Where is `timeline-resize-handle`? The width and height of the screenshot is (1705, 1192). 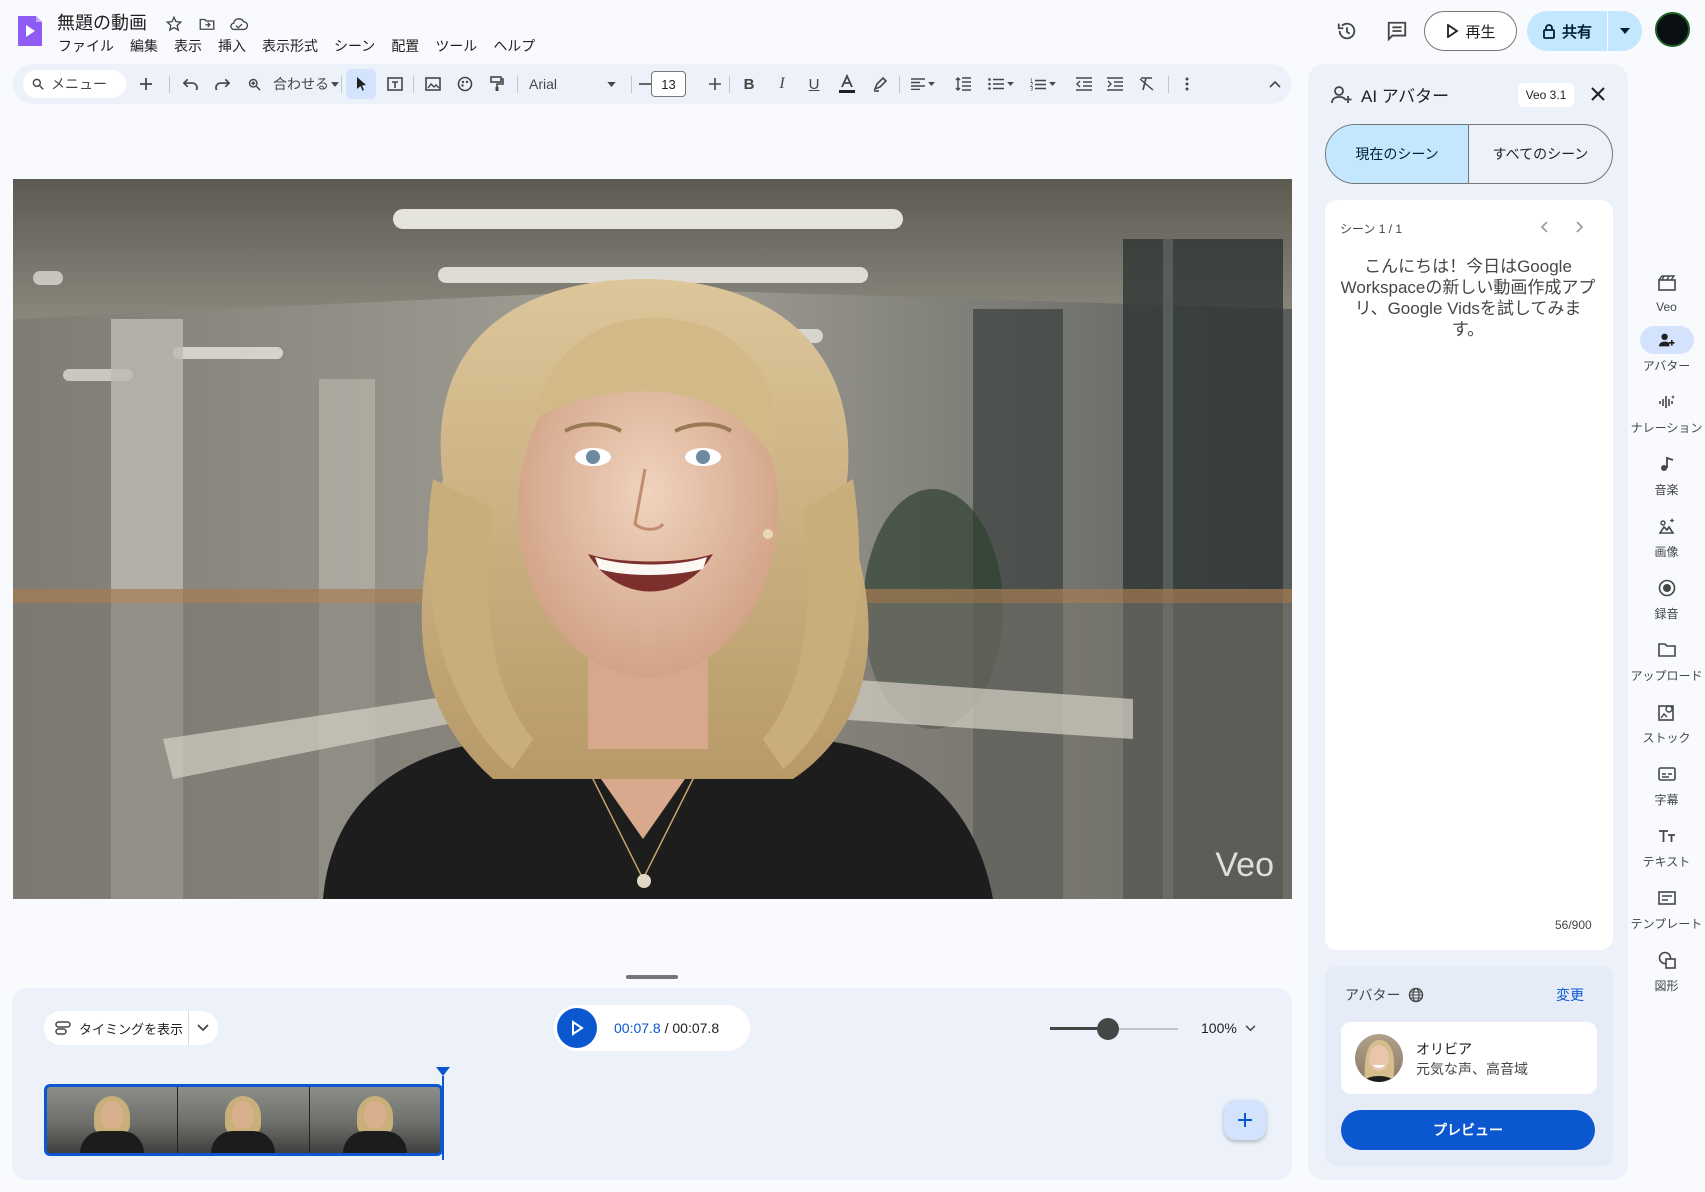 timeline-resize-handle is located at coordinates (652, 977).